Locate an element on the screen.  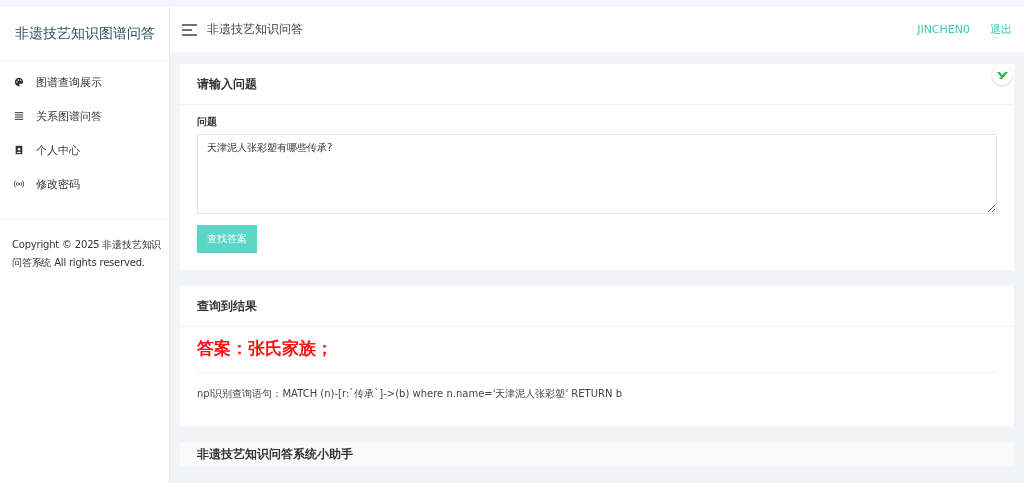
list-icon is located at coordinates (19, 116).